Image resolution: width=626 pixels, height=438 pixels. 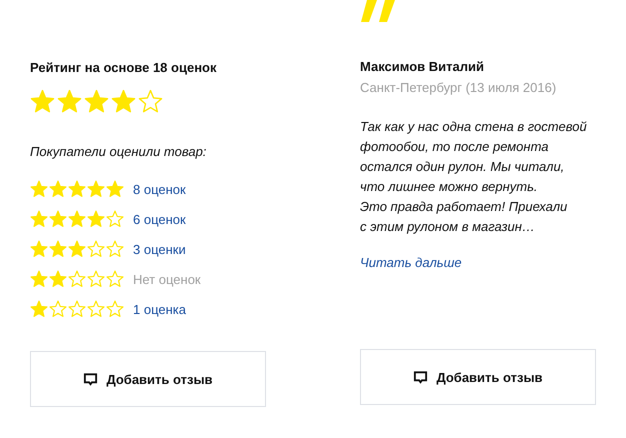 What do you see at coordinates (159, 309) in the screenshot?
I see `rating-count-link: 1 оценка` at bounding box center [159, 309].